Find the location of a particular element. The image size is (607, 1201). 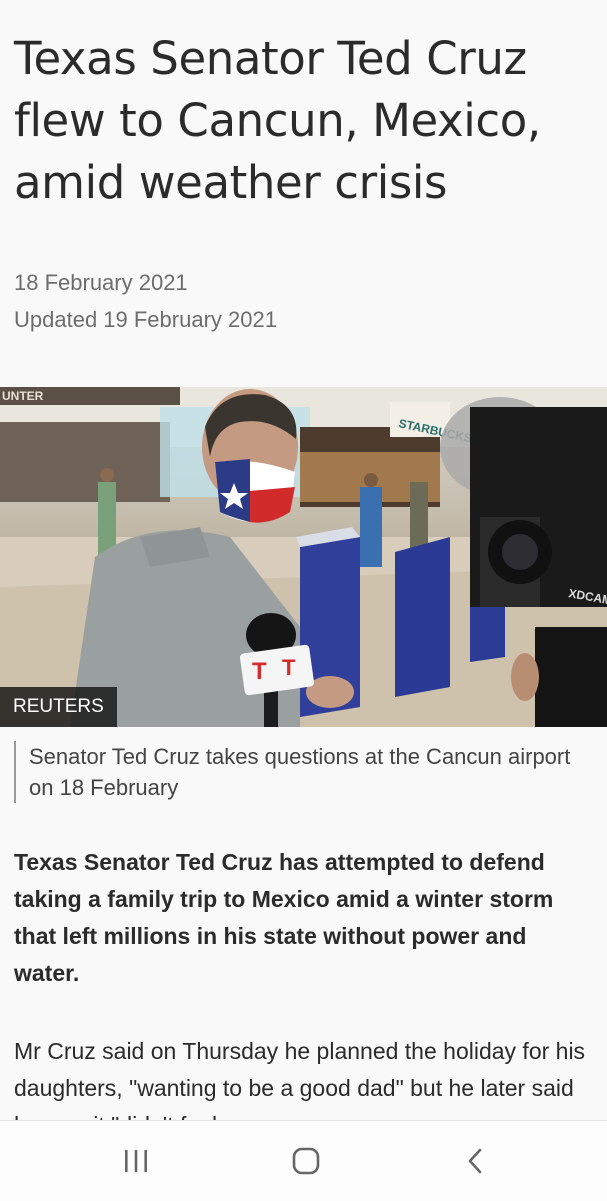

home-button is located at coordinates (306, 1161).